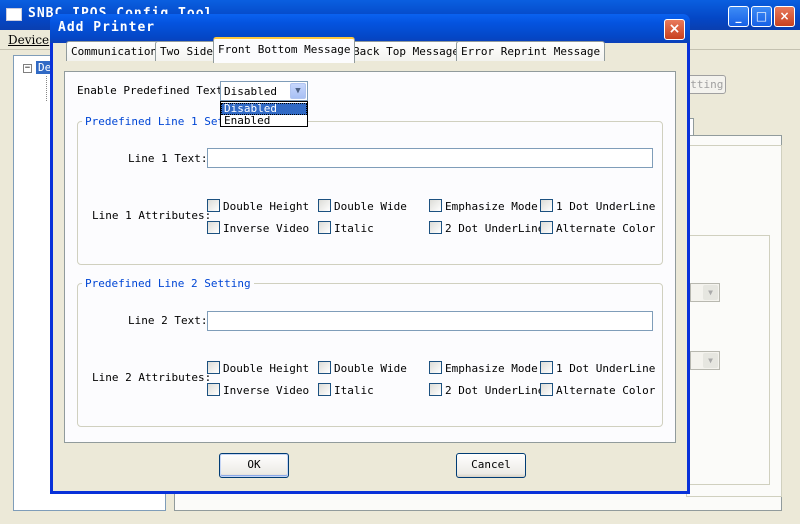 Image resolution: width=800 pixels, height=524 pixels. I want to click on line2-double-height: Double Height, so click(258, 368).